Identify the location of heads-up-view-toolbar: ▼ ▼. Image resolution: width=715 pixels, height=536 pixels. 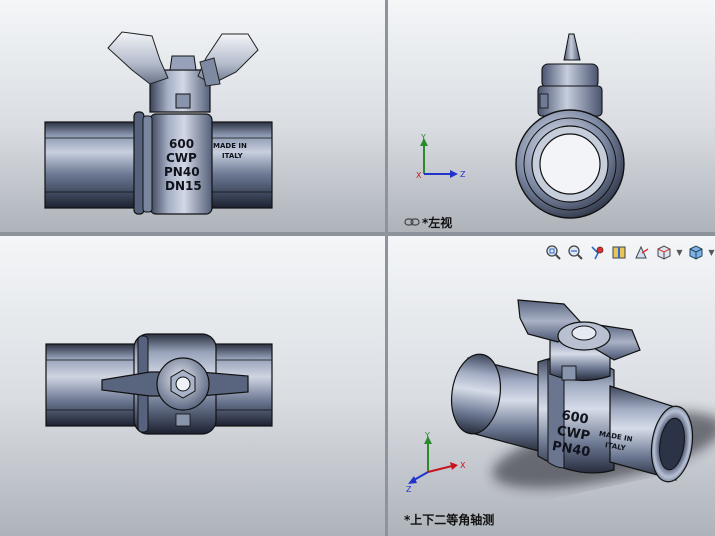
(629, 252).